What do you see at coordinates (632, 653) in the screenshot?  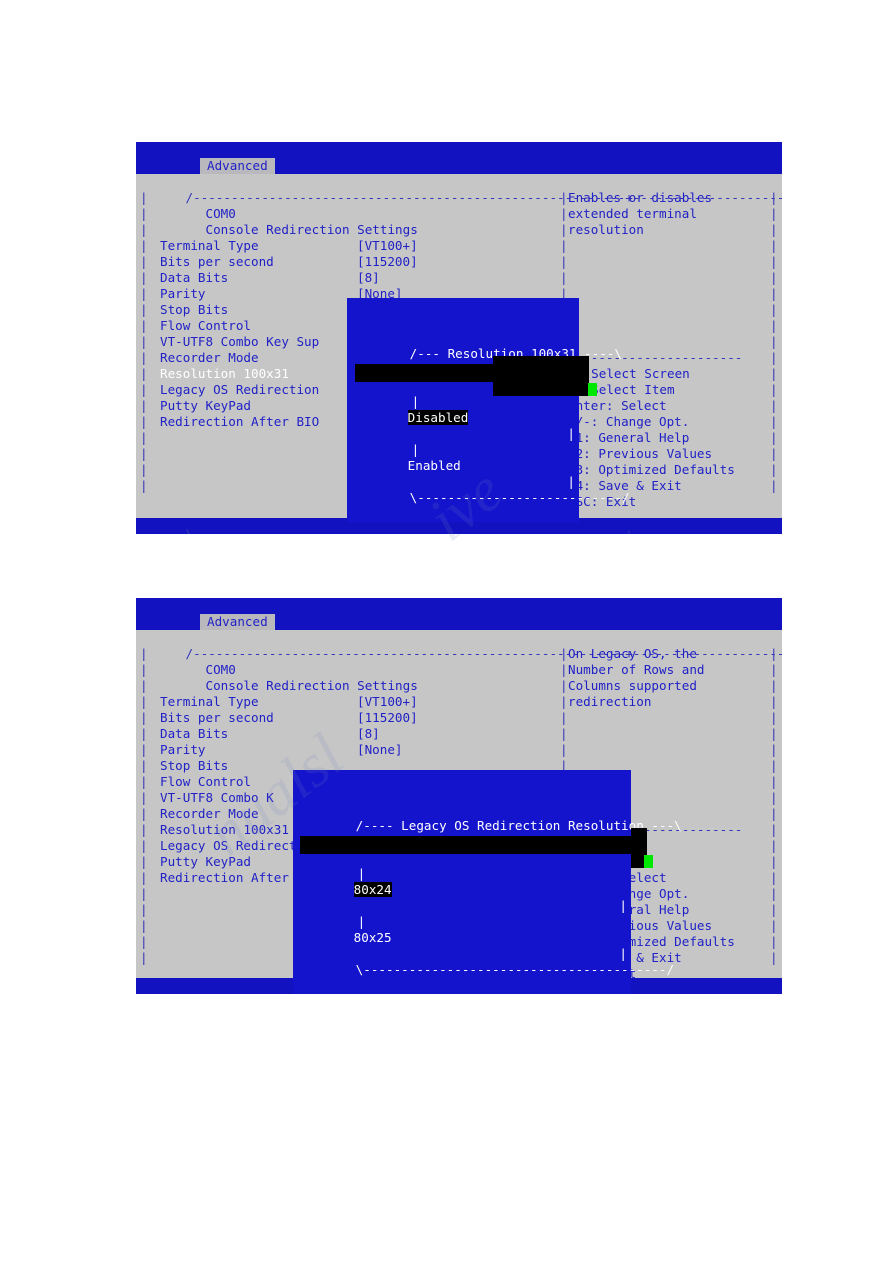 I see `help-text-line: On Legacy OS, the` at bounding box center [632, 653].